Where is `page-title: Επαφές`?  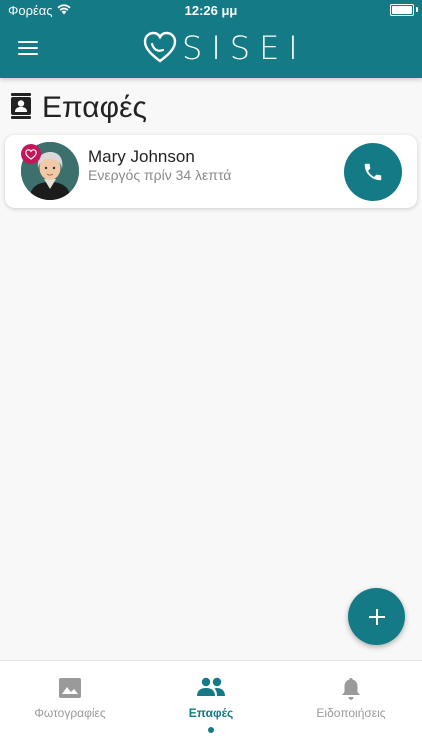
page-title: Επαφές is located at coordinates (94, 107).